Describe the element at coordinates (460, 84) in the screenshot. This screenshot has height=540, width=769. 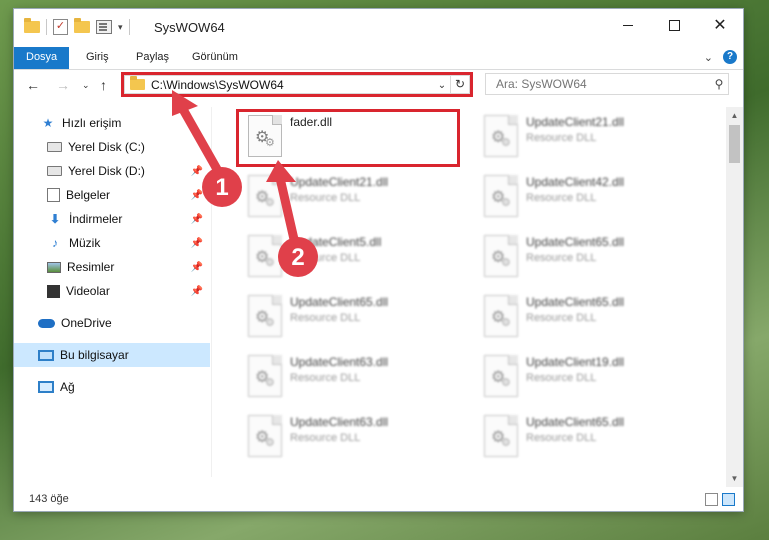
I see `refresh-icon: ↻` at that location.